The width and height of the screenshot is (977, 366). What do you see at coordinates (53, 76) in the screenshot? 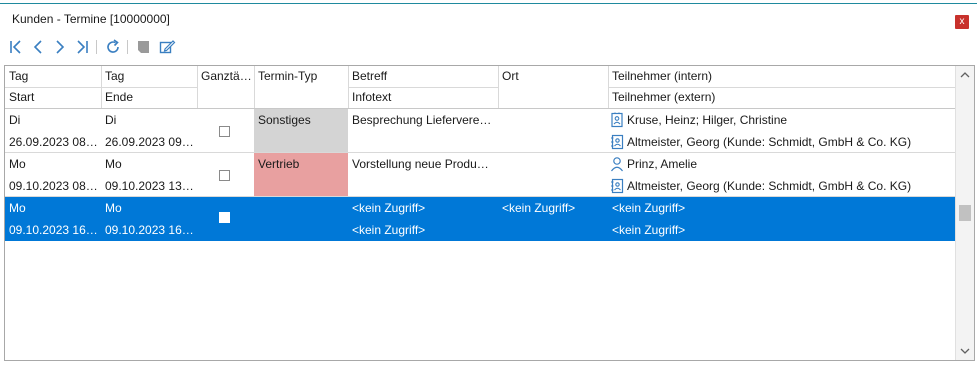
I see `column-header-day-start: Tag` at bounding box center [53, 76].